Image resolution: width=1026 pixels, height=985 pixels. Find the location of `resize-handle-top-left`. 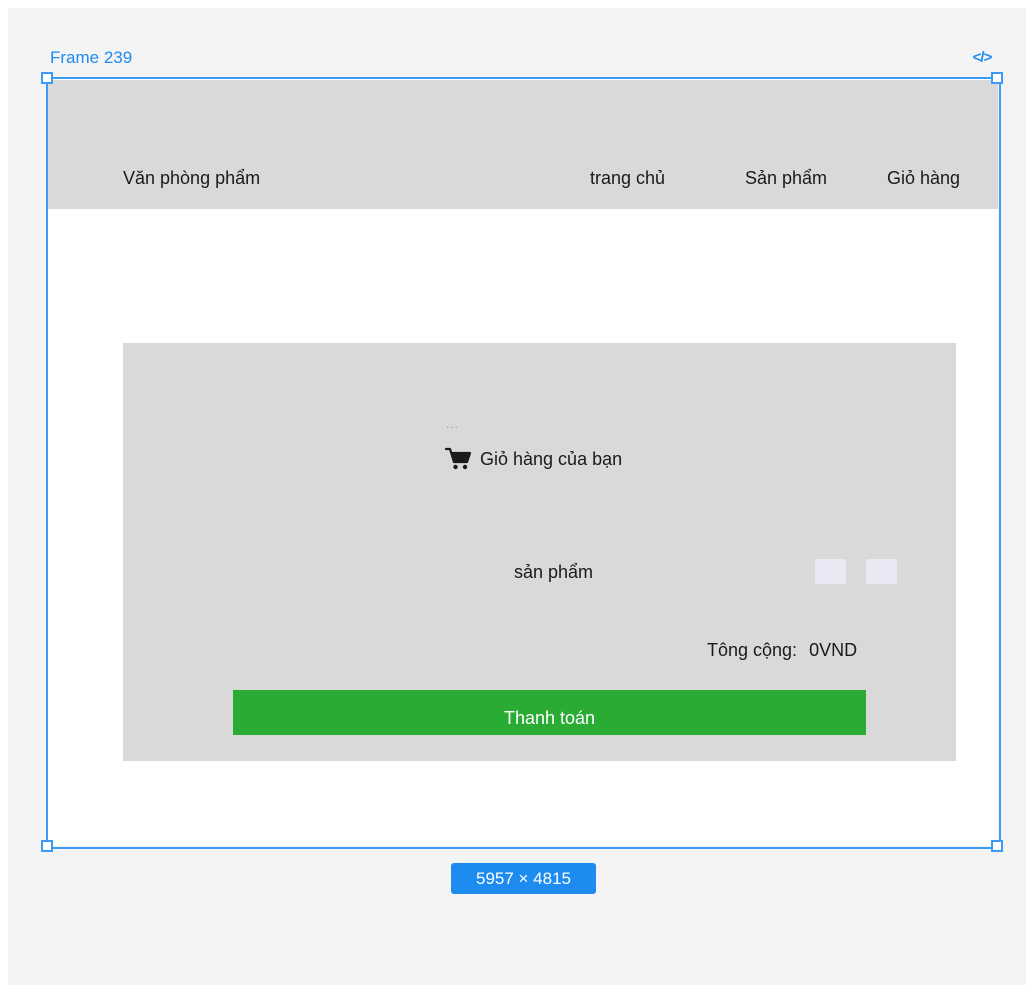

resize-handle-top-left is located at coordinates (47, 78).